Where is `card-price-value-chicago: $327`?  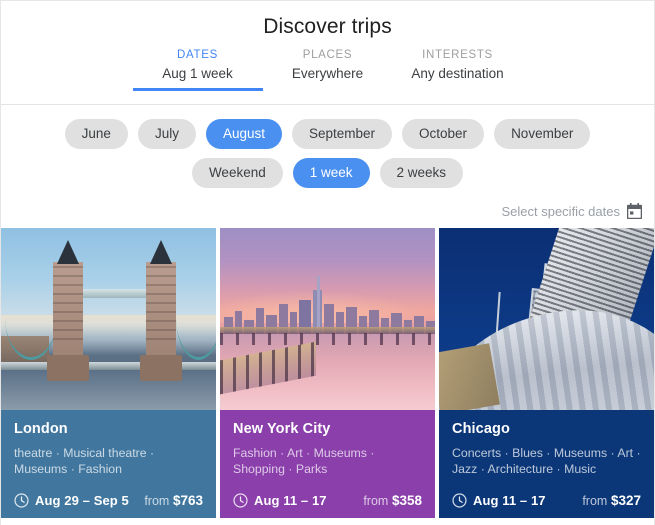
card-price-value-chicago: $327 is located at coordinates (625, 500).